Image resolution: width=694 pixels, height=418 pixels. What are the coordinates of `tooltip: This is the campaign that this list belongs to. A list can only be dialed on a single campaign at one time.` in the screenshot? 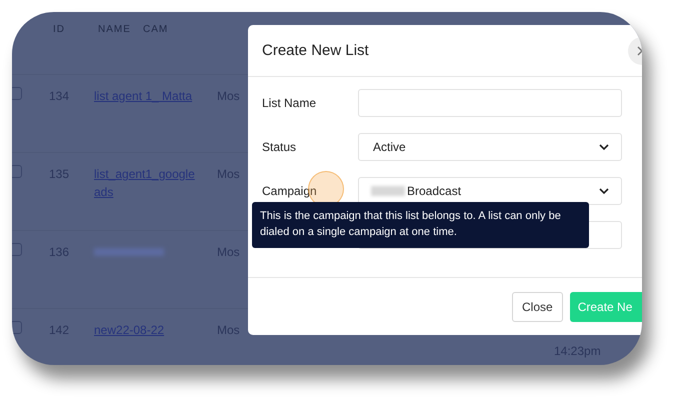 It's located at (420, 225).